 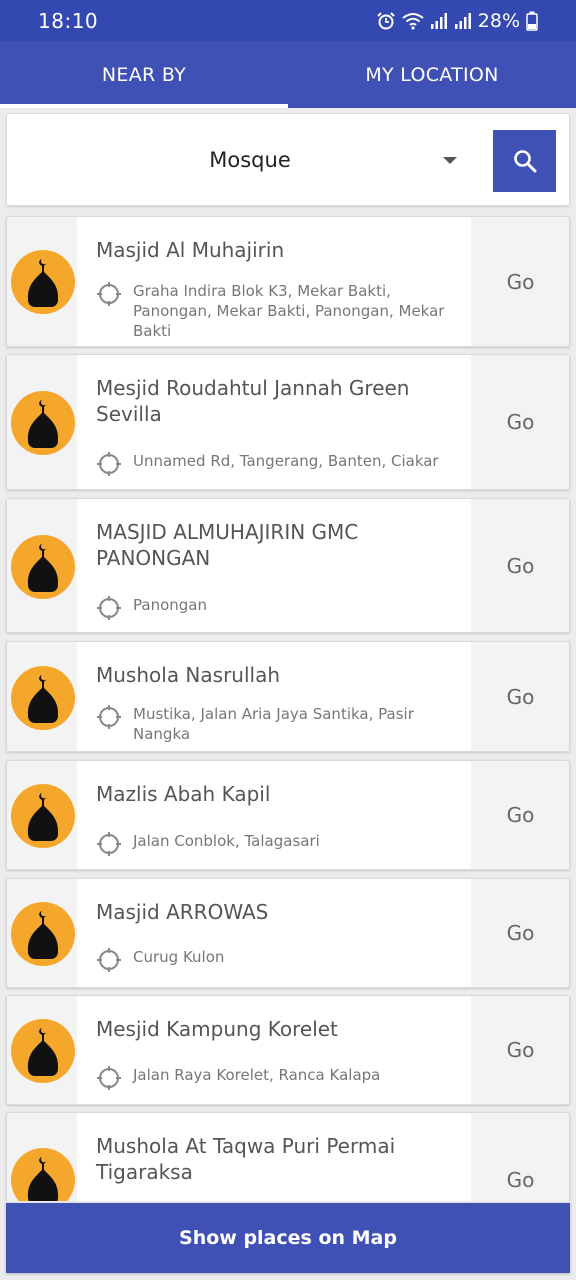 I want to click on tab-my-location: MY LOCATION, so click(x=432, y=74).